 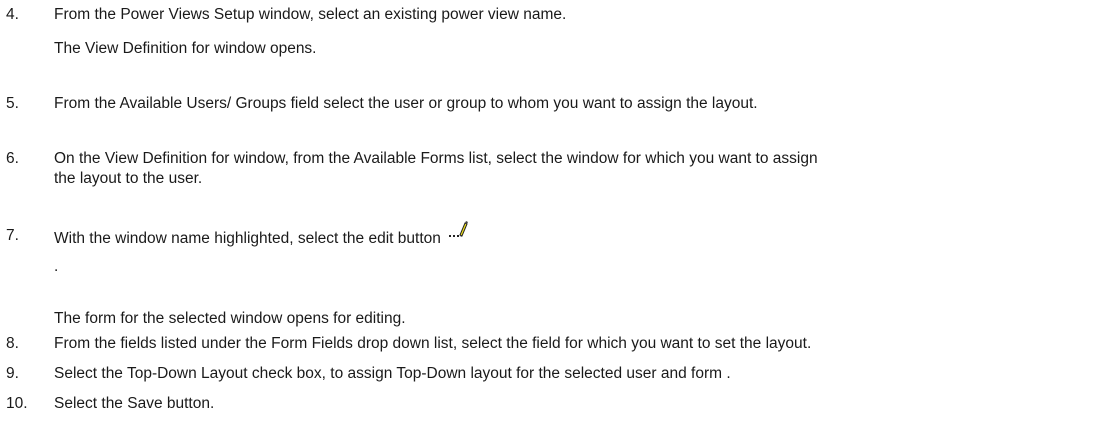 What do you see at coordinates (459, 233) in the screenshot?
I see `edit-pencil-icon` at bounding box center [459, 233].